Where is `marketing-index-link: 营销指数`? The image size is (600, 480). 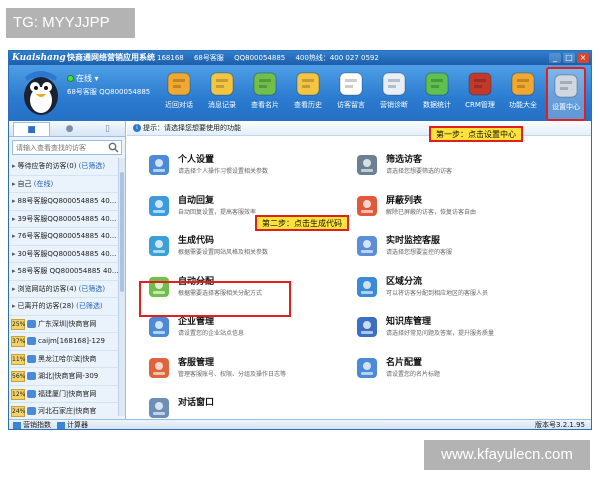 marketing-index-link: 营销指数 is located at coordinates (32, 424).